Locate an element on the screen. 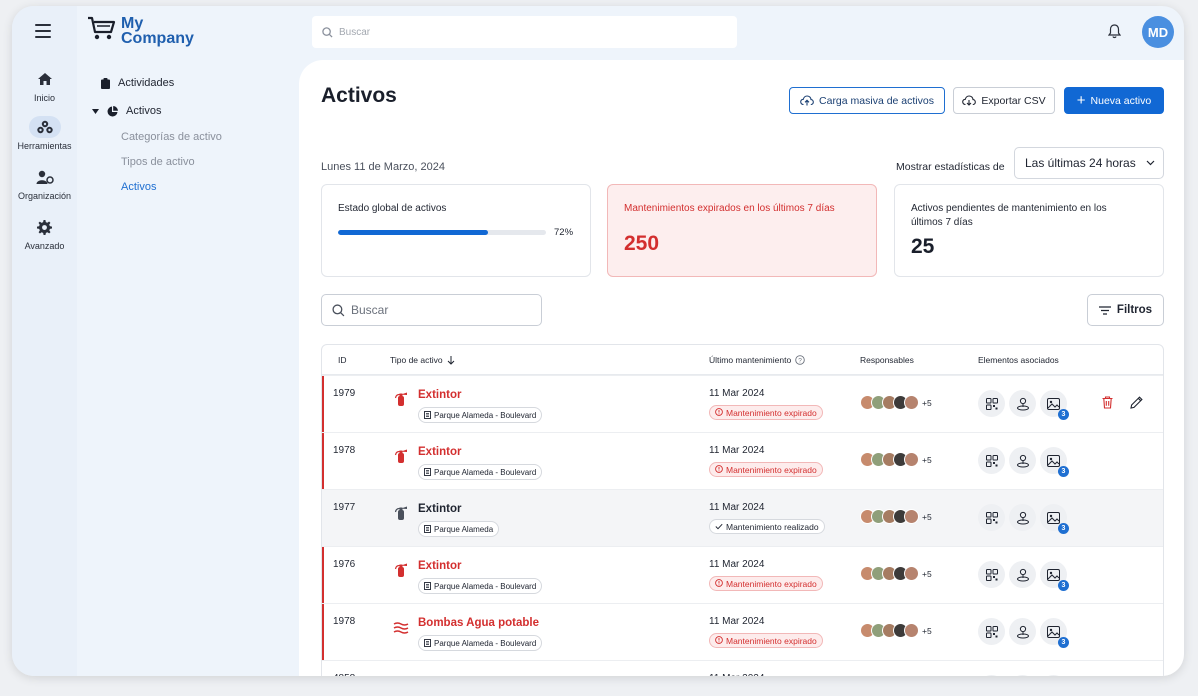  associated-elements is located at coordinates (1022, 675).